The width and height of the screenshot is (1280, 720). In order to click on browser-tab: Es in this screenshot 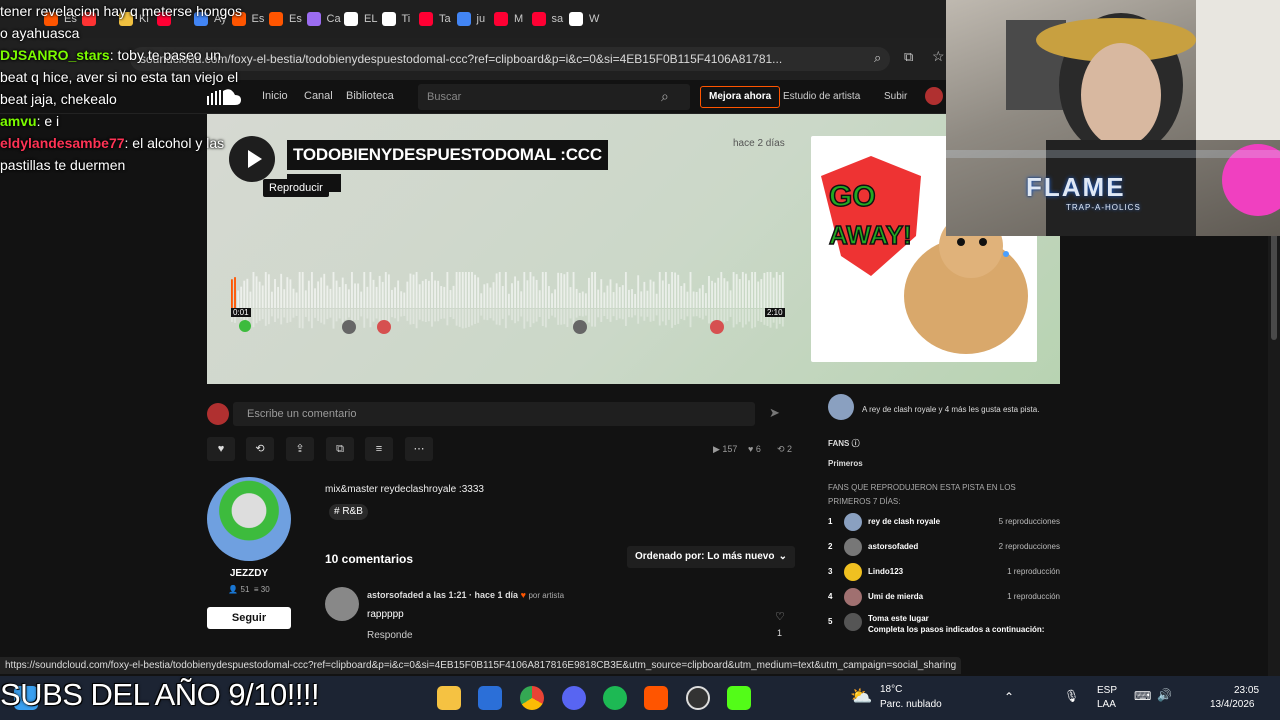, I will do `click(285, 19)`.